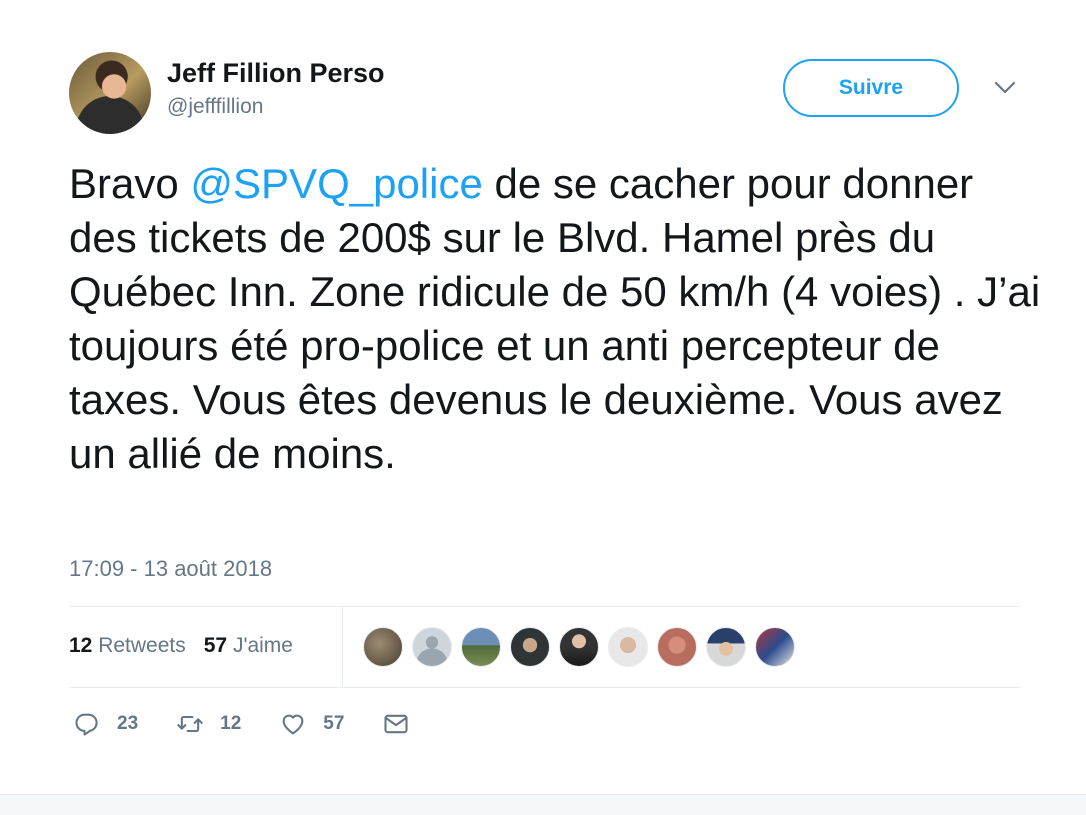  What do you see at coordinates (105, 724) in the screenshot?
I see `reply-button: 23` at bounding box center [105, 724].